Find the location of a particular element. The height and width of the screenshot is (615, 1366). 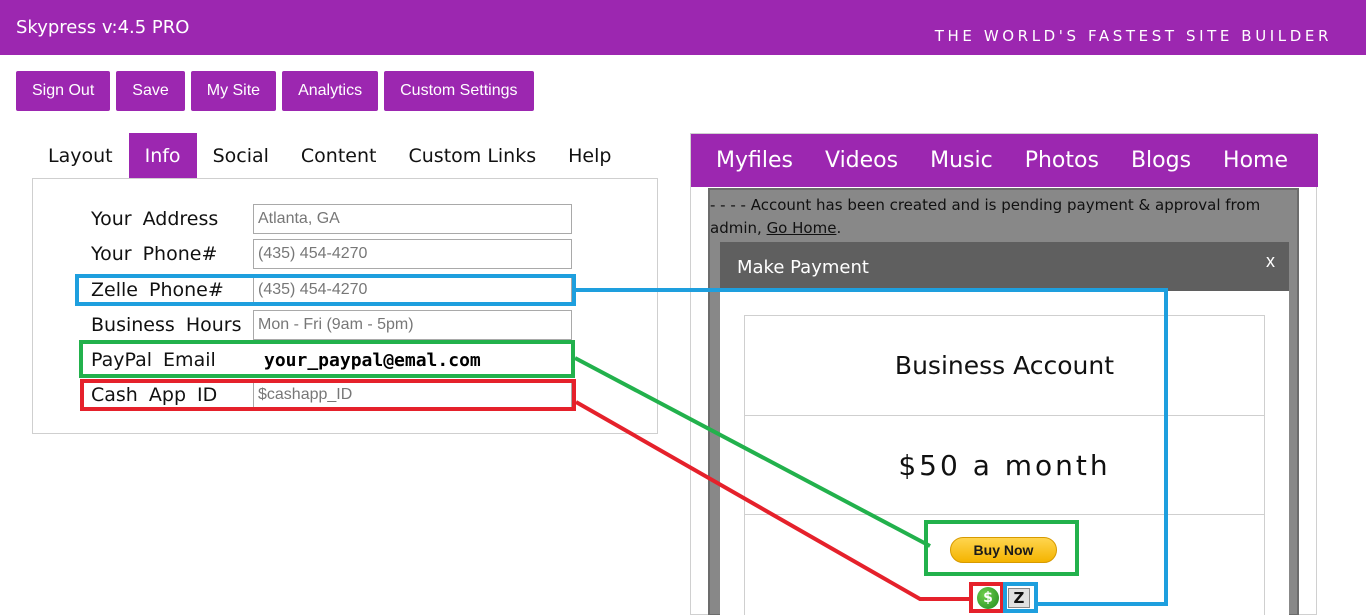

cashapp-label: Cash App ID is located at coordinates (154, 395).